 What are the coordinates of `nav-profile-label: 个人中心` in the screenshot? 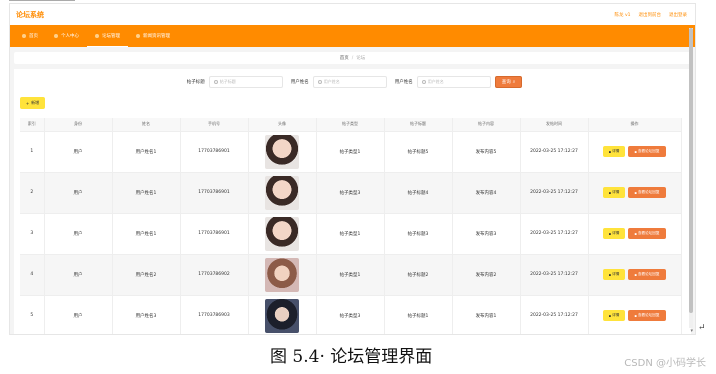 It's located at (70, 36).